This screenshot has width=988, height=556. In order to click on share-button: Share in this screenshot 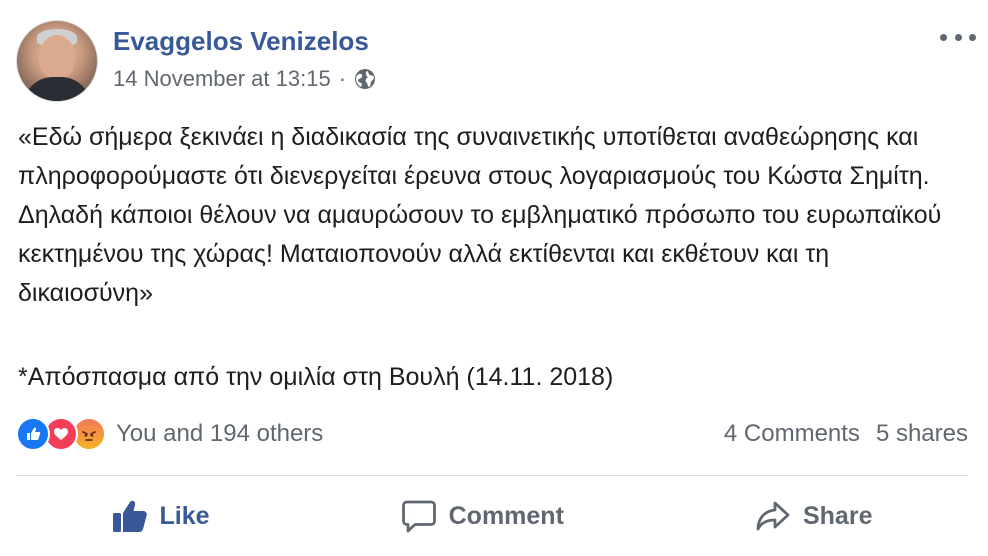, I will do `click(813, 516)`.